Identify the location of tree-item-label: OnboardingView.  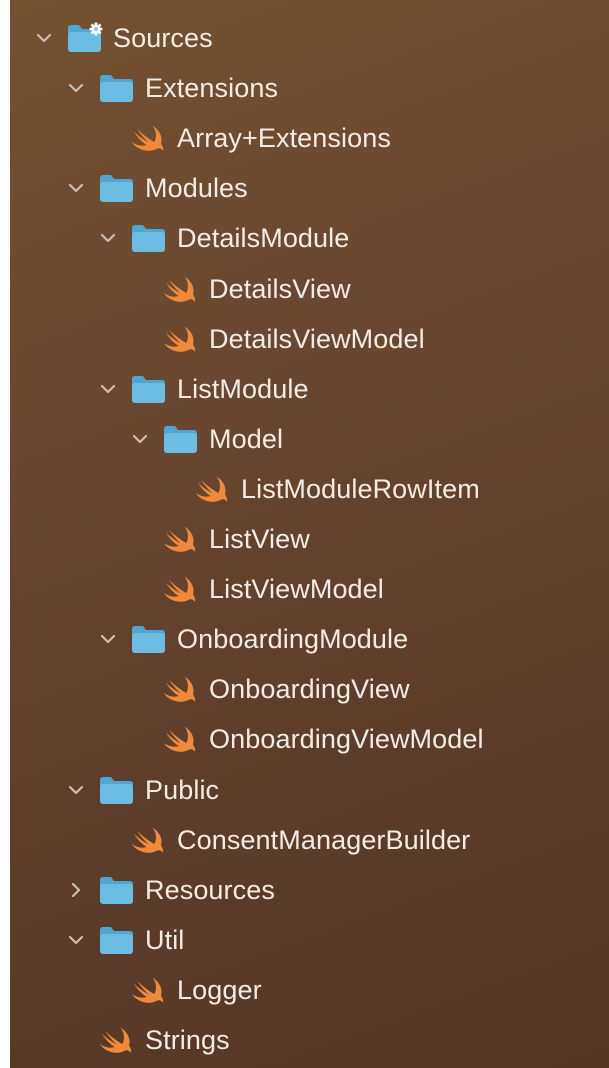
(309, 689).